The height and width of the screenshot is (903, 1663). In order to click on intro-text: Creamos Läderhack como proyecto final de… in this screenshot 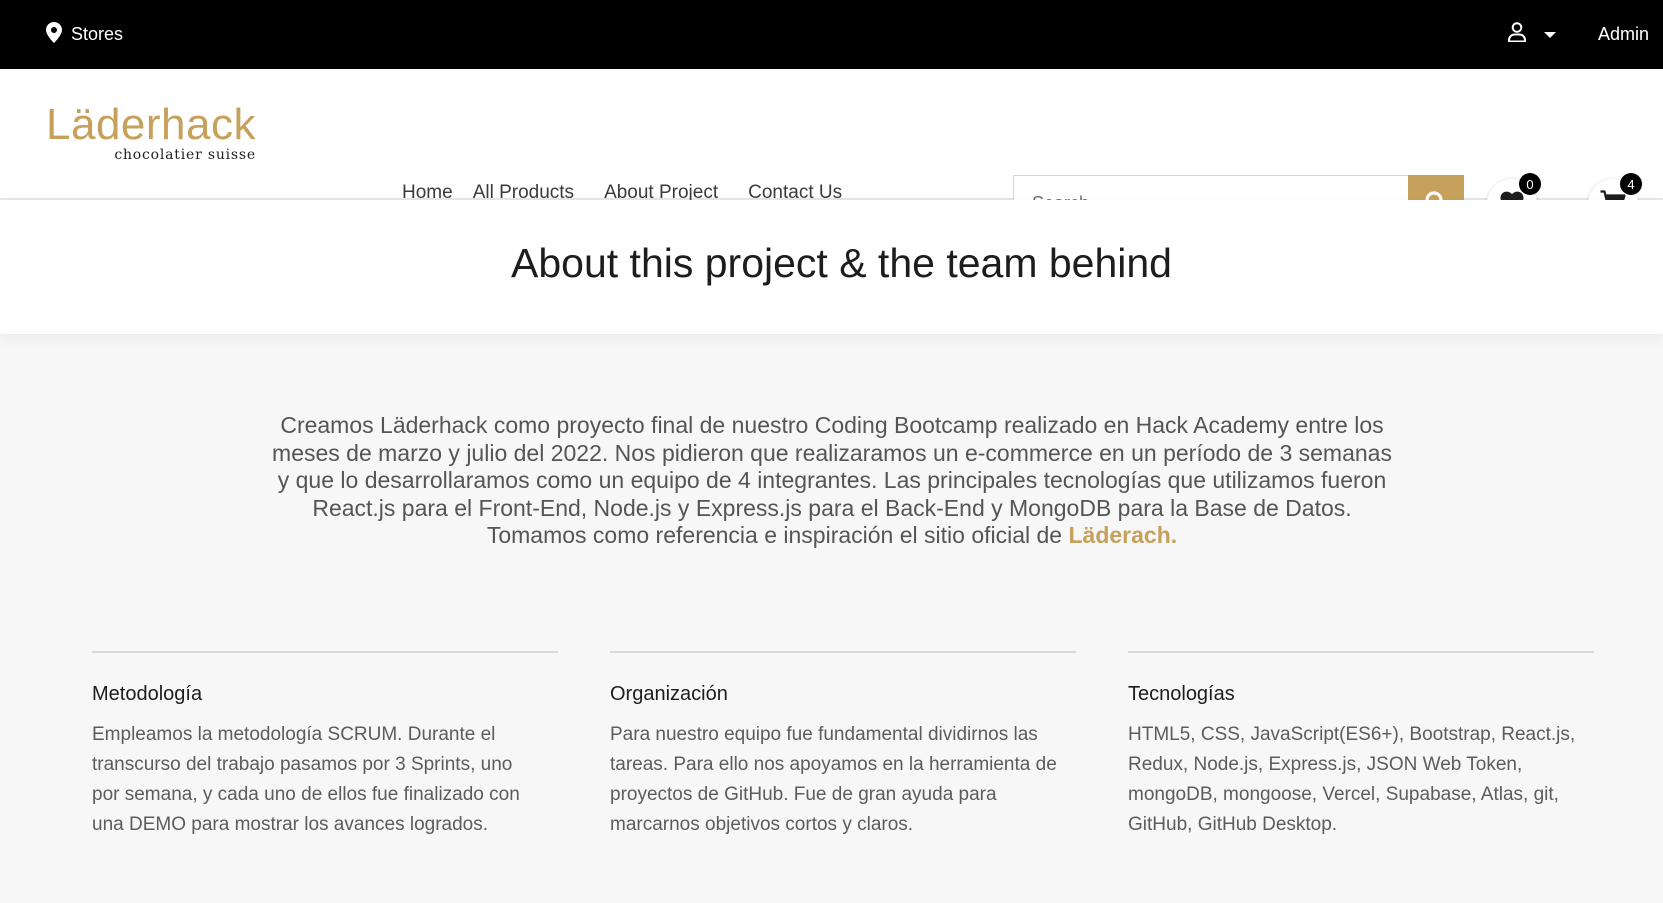, I will do `click(832, 480)`.